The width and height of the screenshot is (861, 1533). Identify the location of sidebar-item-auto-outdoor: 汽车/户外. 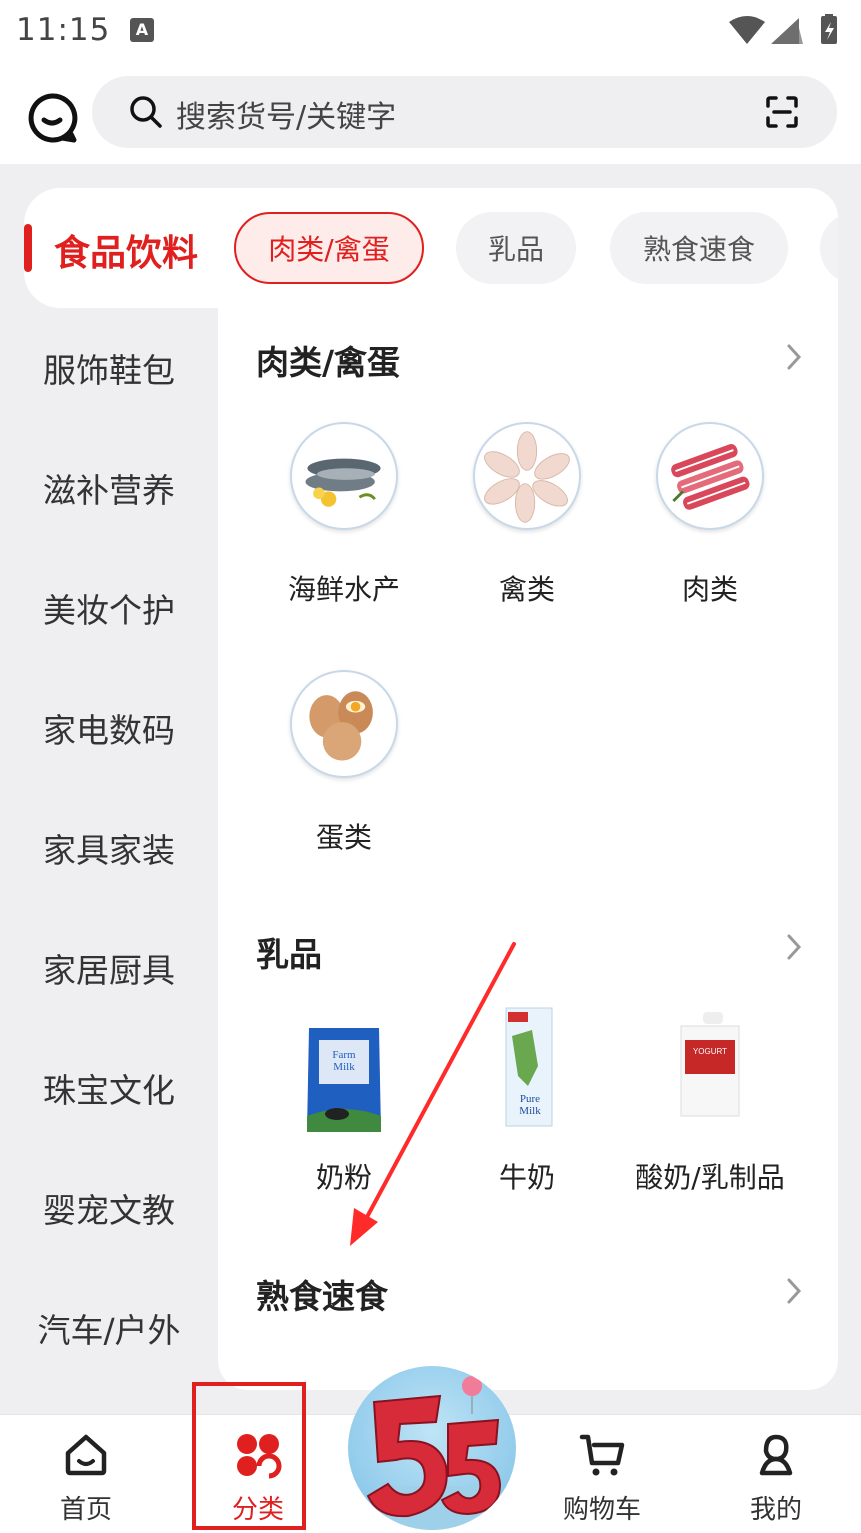
(109, 1328).